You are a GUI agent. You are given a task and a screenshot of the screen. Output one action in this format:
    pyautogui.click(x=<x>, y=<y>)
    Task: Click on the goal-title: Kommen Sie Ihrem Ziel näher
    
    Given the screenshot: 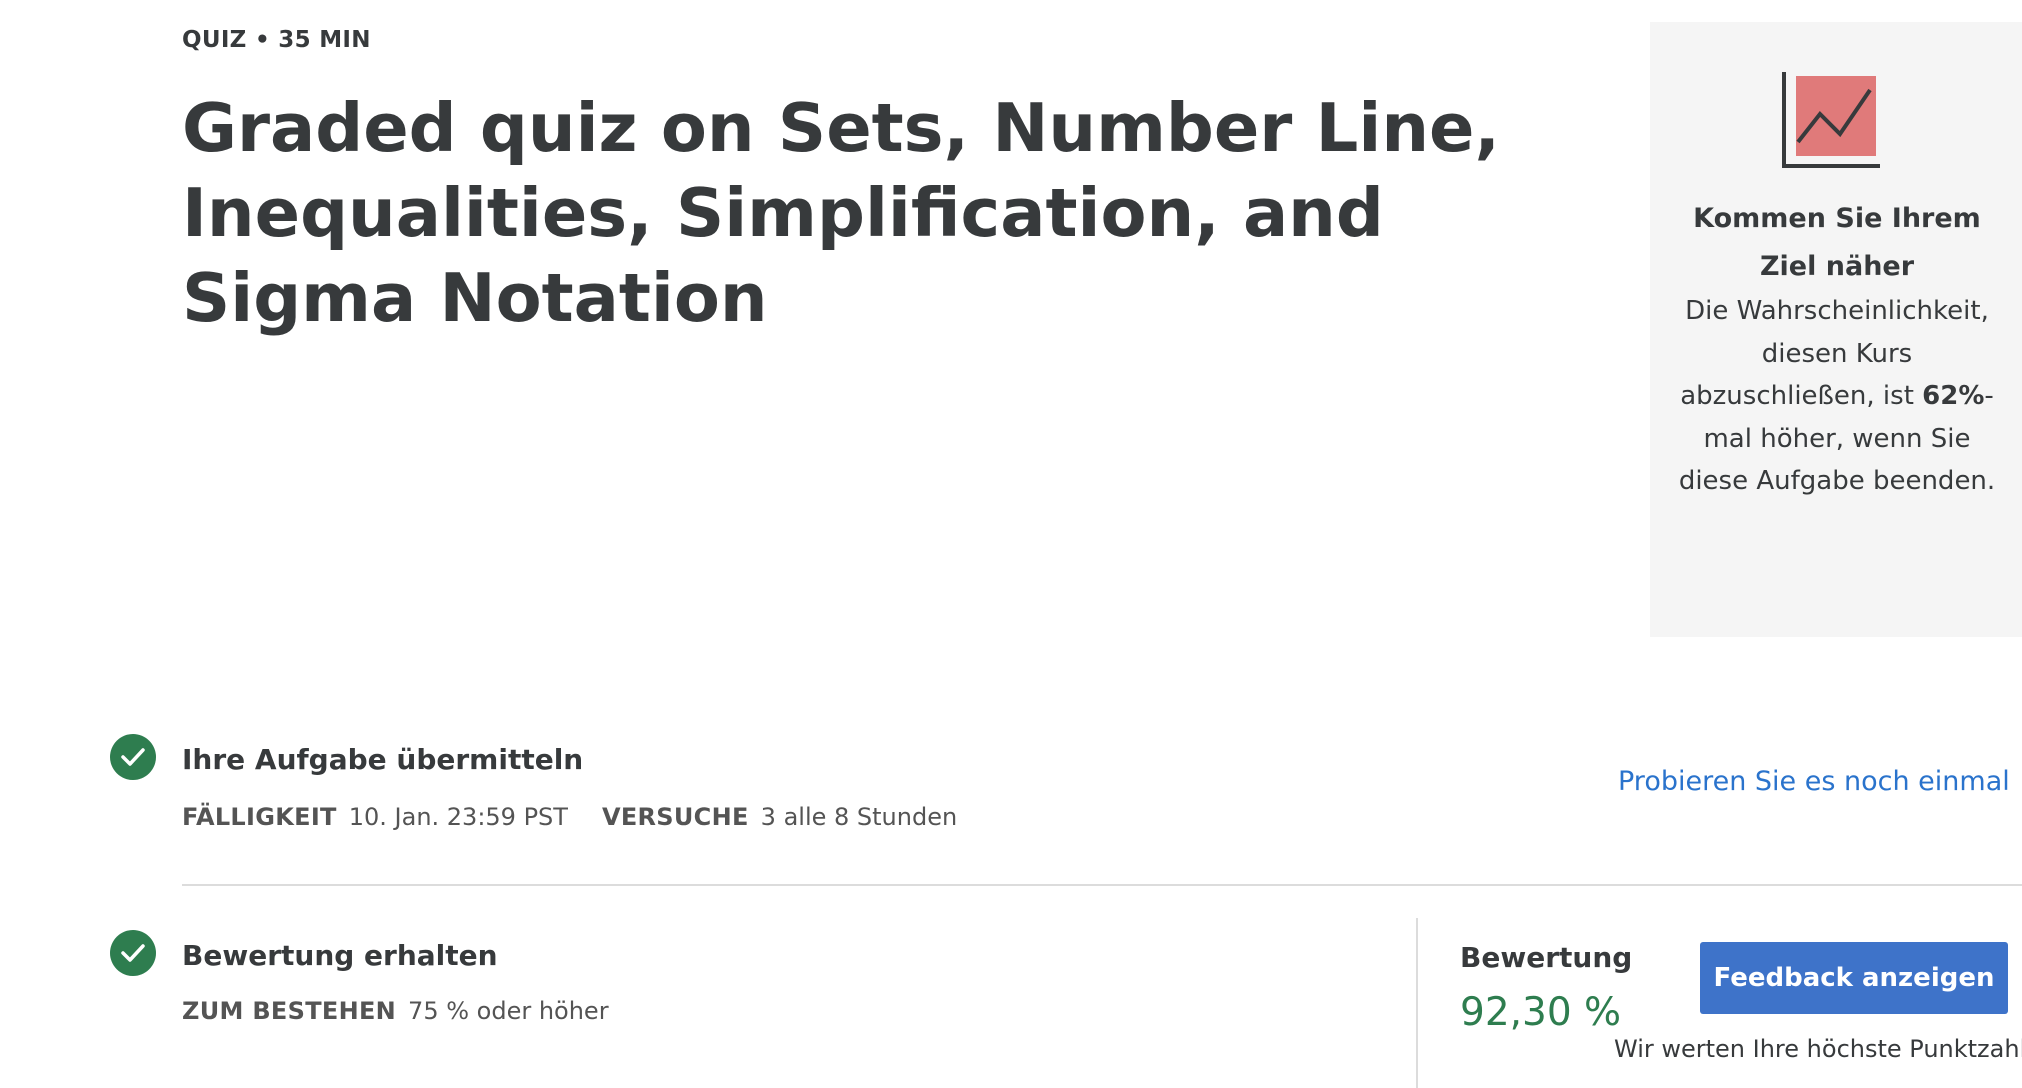 What is the action you would take?
    pyautogui.click(x=1837, y=242)
    